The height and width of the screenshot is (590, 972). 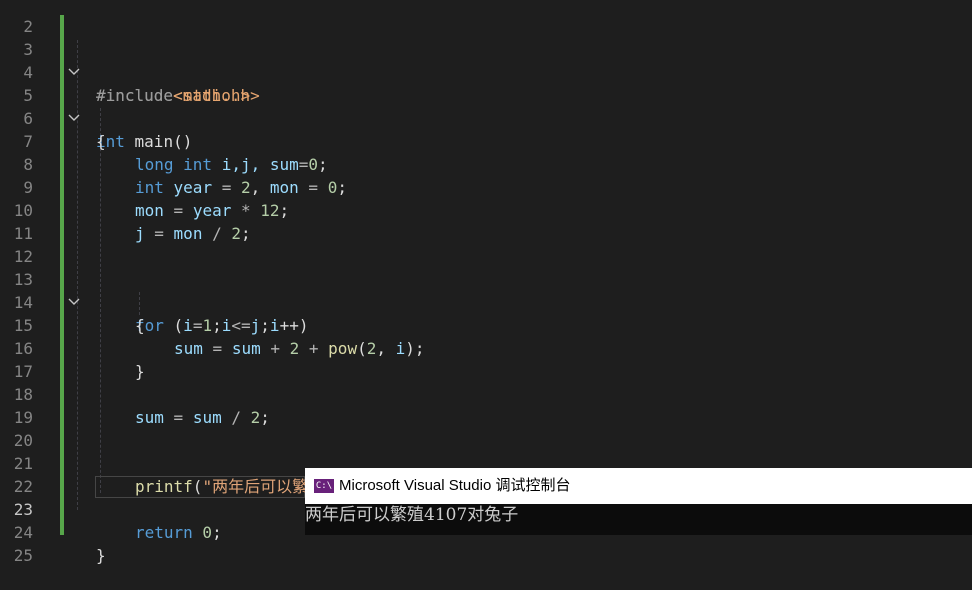 I want to click on code-line: 18 sum = sum / 2;, so click(x=486, y=393).